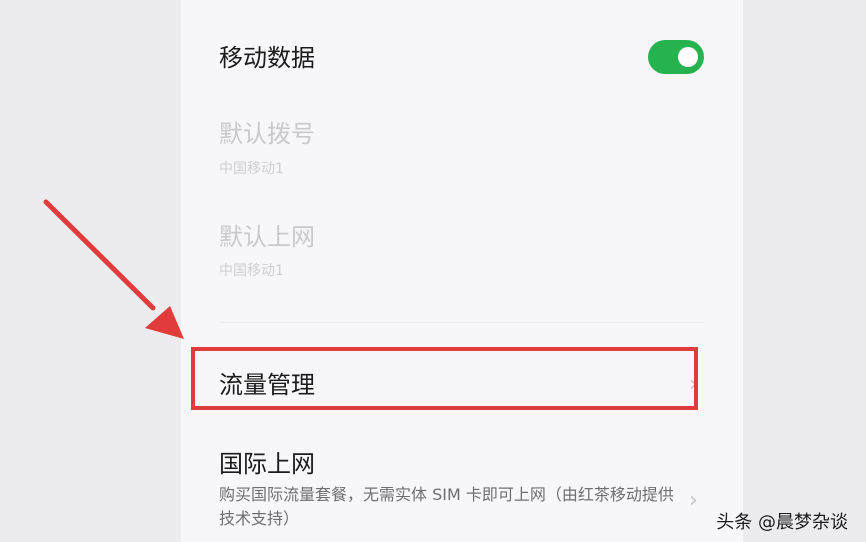 The height and width of the screenshot is (542, 866). Describe the element at coordinates (267, 134) in the screenshot. I see `default-dial-label: 默认拨号` at that location.